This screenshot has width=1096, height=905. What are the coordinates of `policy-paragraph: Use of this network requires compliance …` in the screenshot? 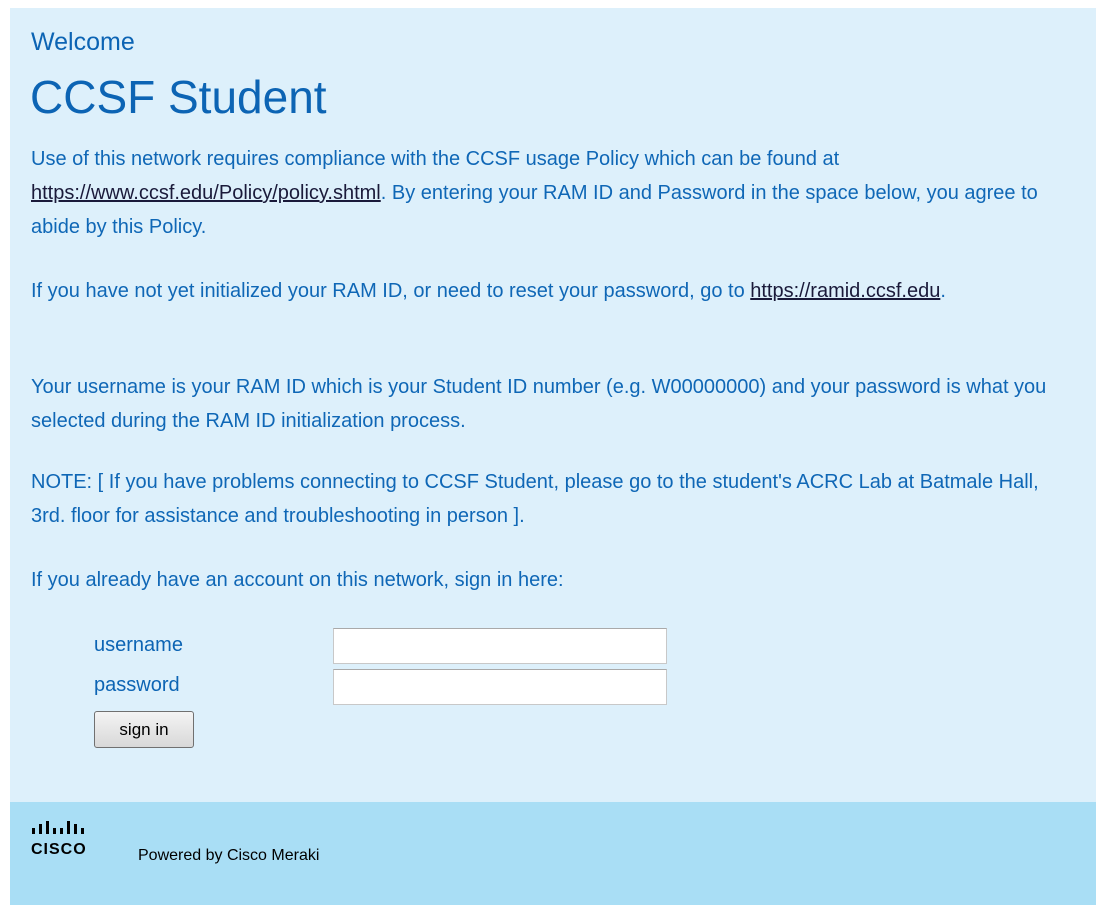 It's located at (551, 193).